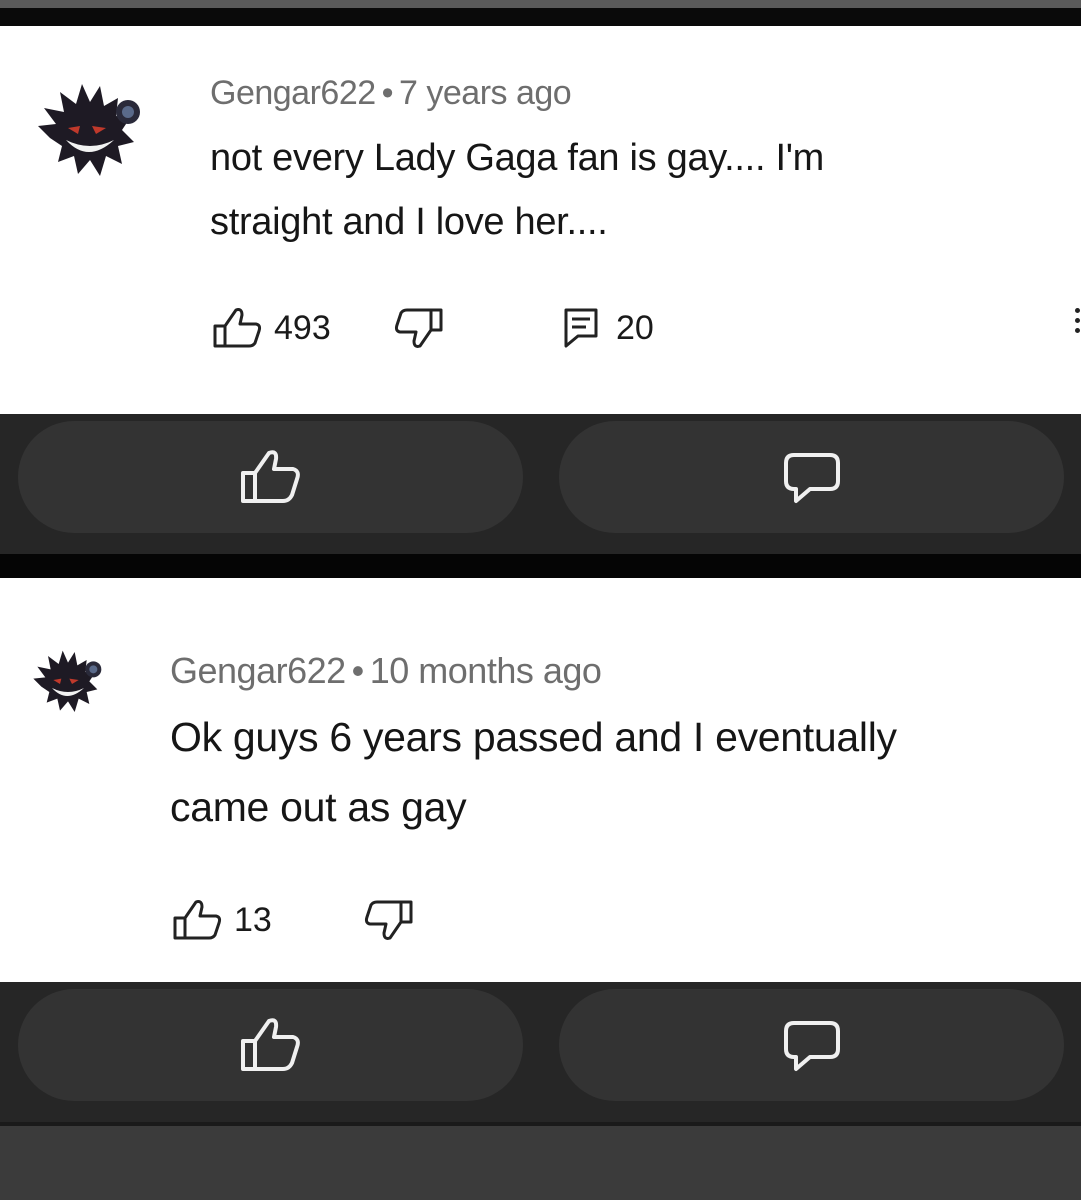 The width and height of the screenshot is (1081, 1200). I want to click on reply-button: 20, so click(608, 328).